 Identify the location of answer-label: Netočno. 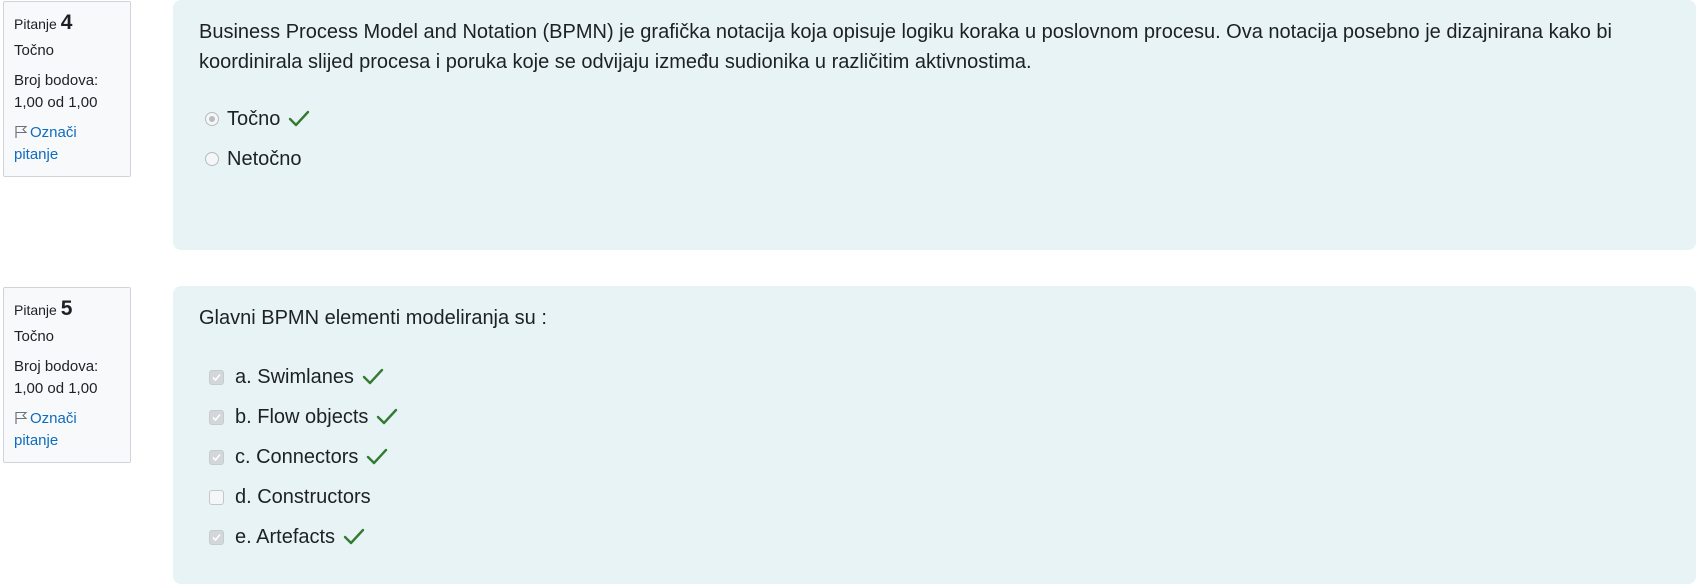
(264, 158).